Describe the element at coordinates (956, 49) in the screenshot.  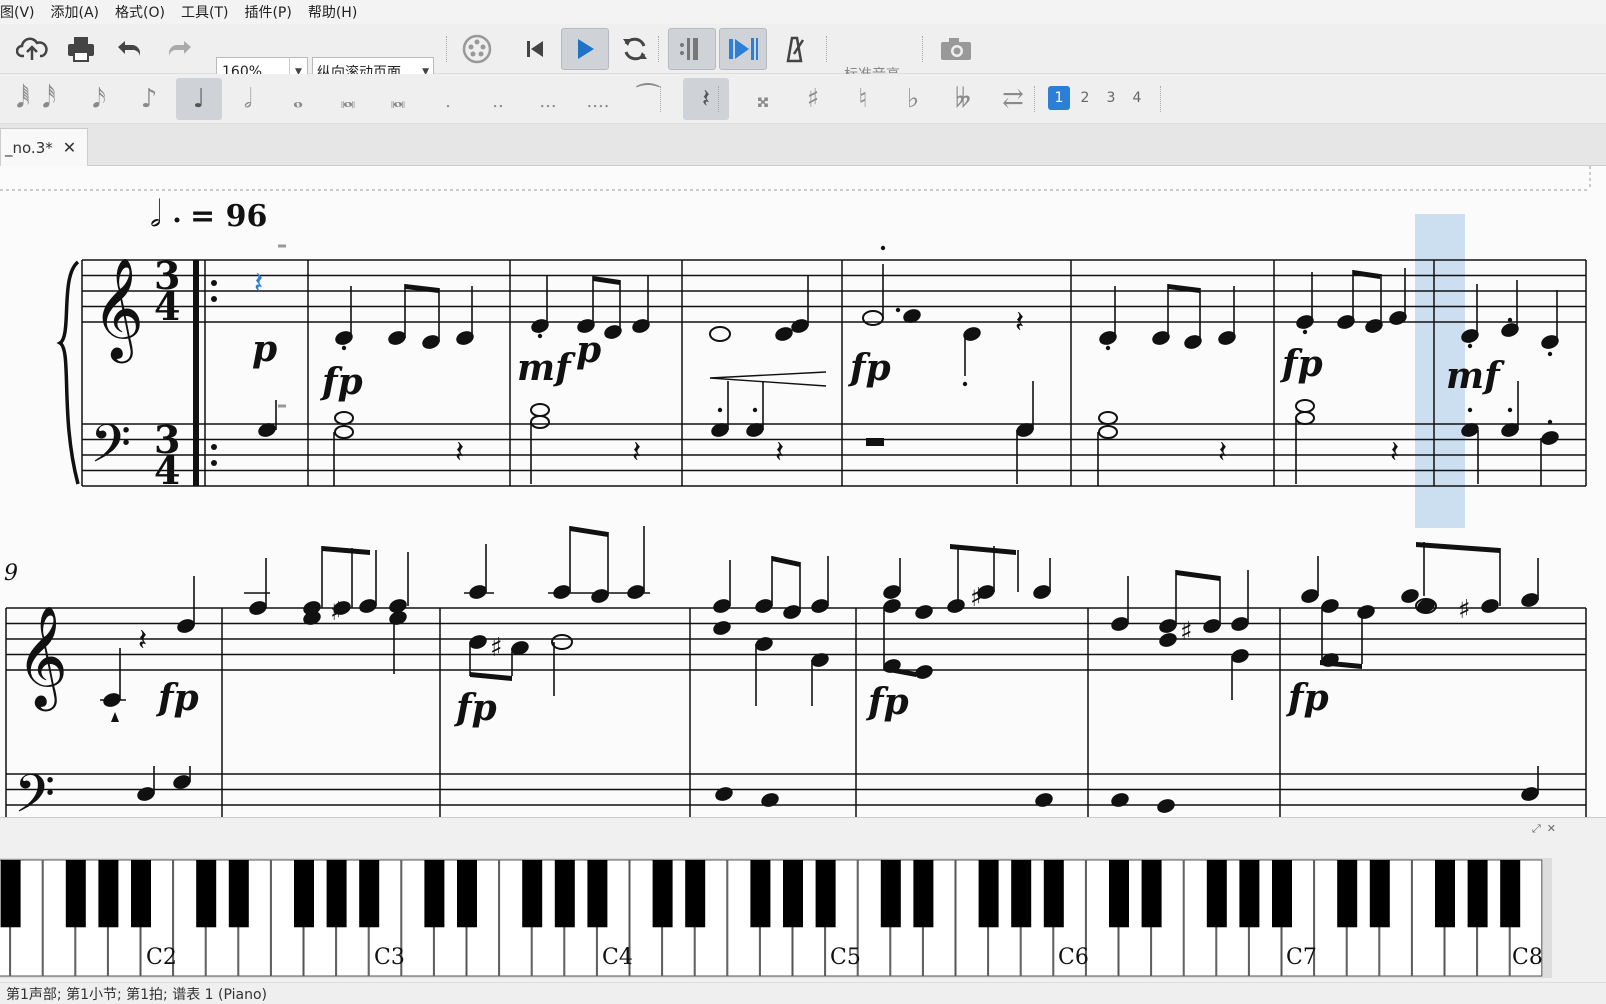
I see `camera-icon` at that location.